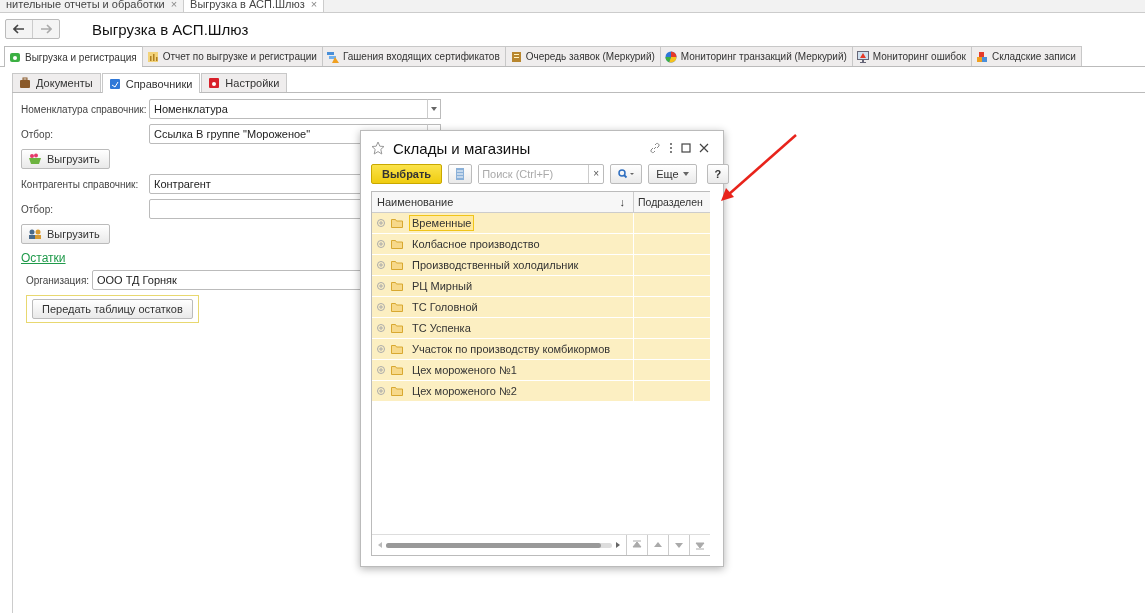  I want to click on forward-arrow-icon, so click(46, 29).